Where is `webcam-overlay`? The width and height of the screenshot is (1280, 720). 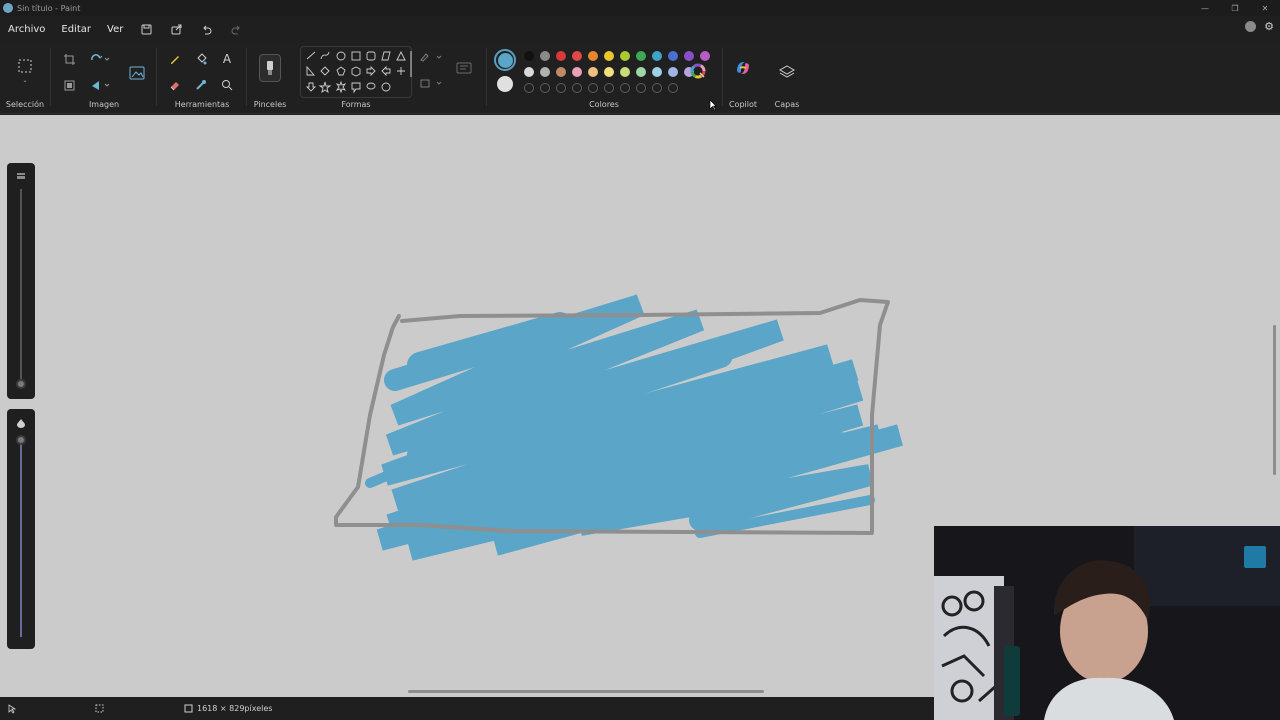 webcam-overlay is located at coordinates (1107, 623).